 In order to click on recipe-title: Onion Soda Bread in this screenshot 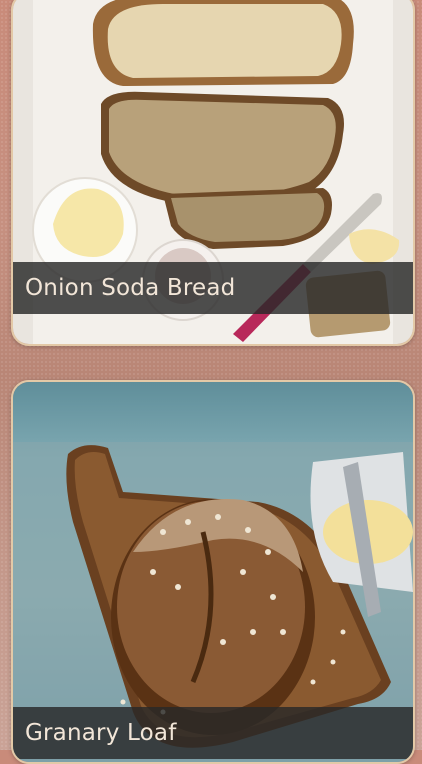, I will do `click(130, 288)`.